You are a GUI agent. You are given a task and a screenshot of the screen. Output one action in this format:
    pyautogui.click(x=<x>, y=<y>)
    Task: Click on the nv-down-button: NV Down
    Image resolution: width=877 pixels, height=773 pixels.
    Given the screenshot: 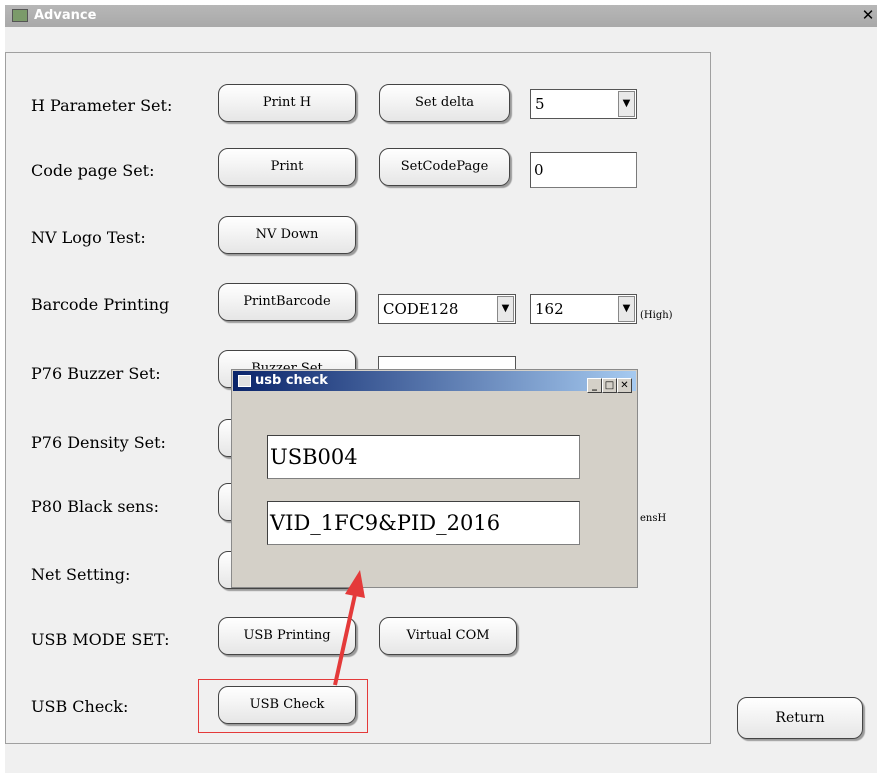 What is the action you would take?
    pyautogui.click(x=287, y=235)
    